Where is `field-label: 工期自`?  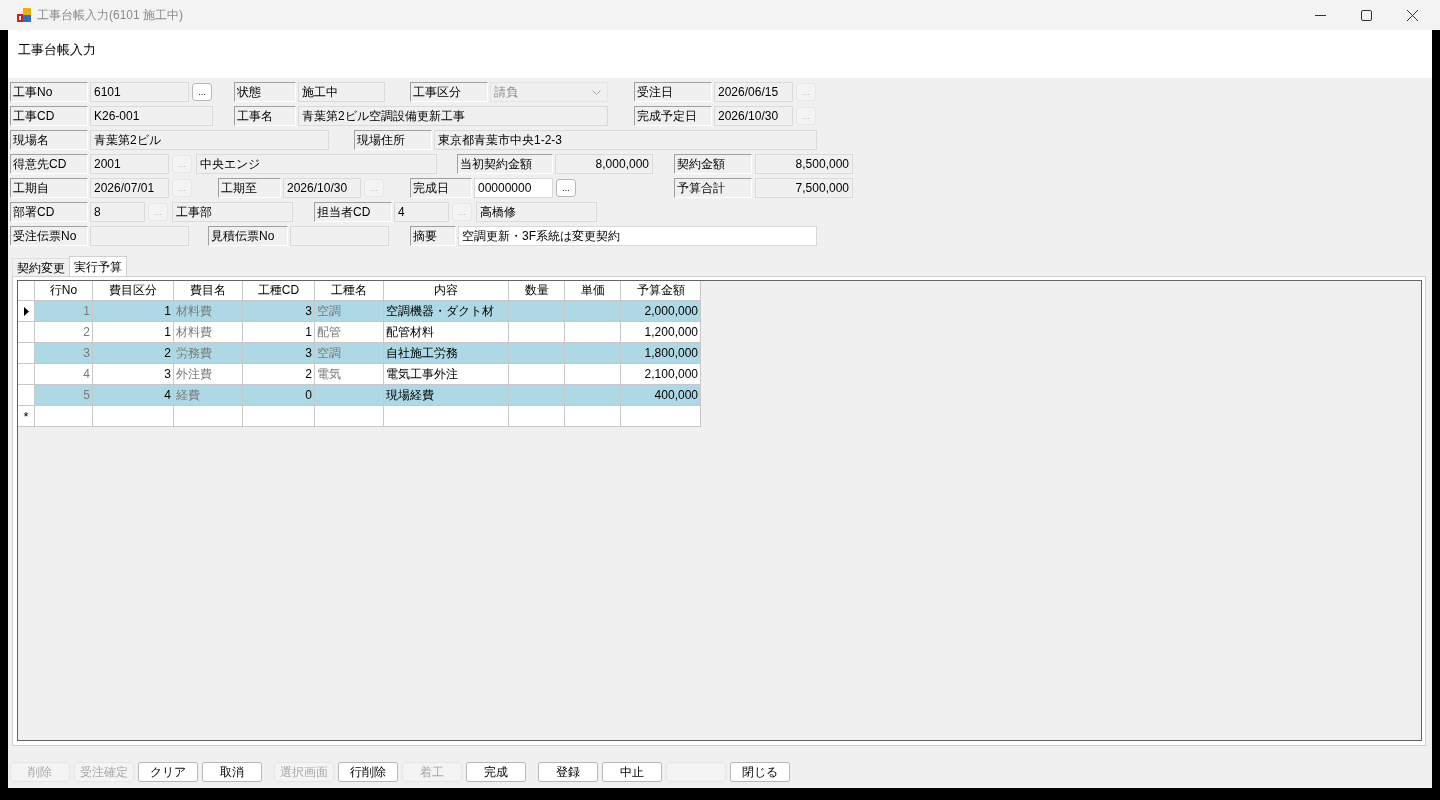
field-label: 工期自 is located at coordinates (49, 188).